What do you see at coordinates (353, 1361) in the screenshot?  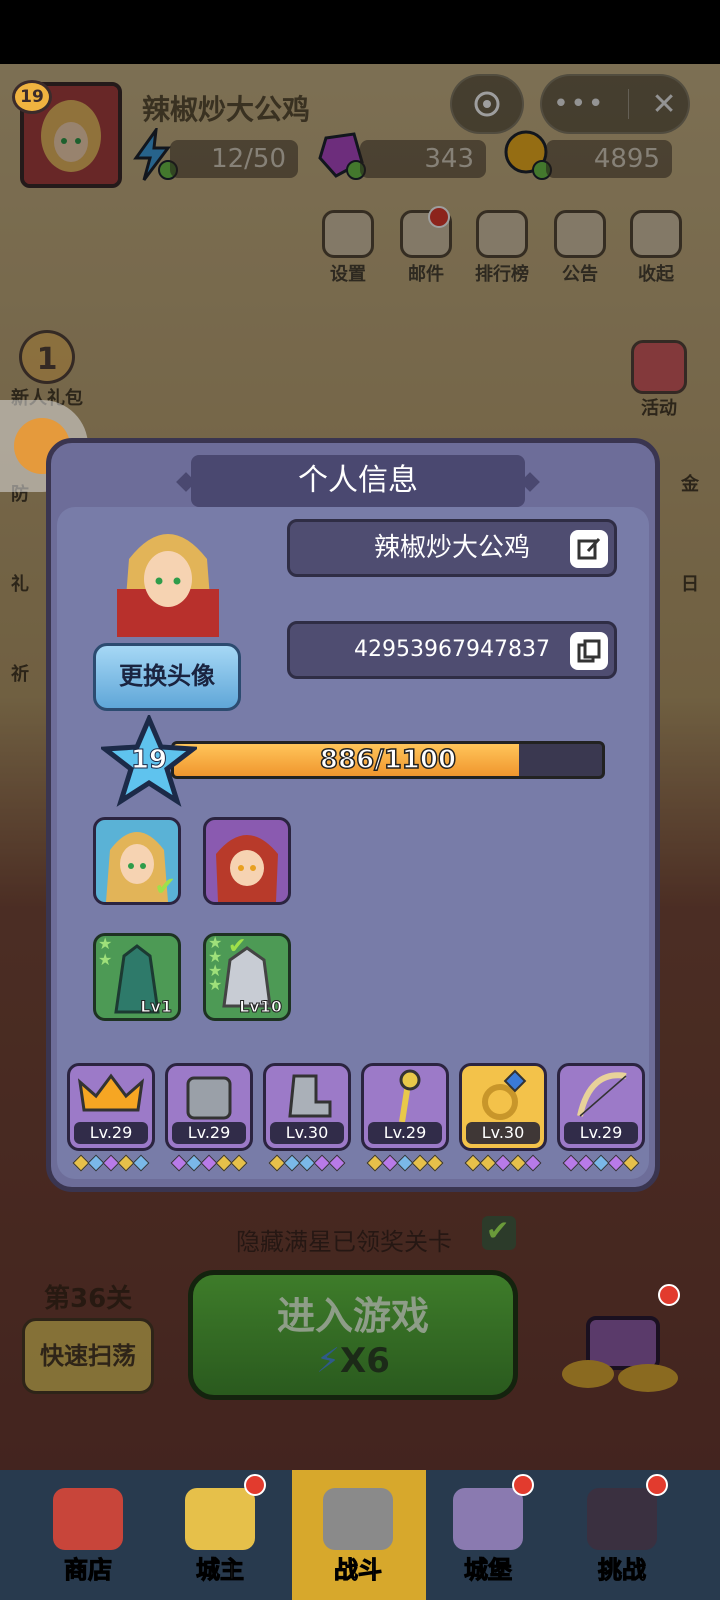 I see `enter-game-cost: ⚡X6` at bounding box center [353, 1361].